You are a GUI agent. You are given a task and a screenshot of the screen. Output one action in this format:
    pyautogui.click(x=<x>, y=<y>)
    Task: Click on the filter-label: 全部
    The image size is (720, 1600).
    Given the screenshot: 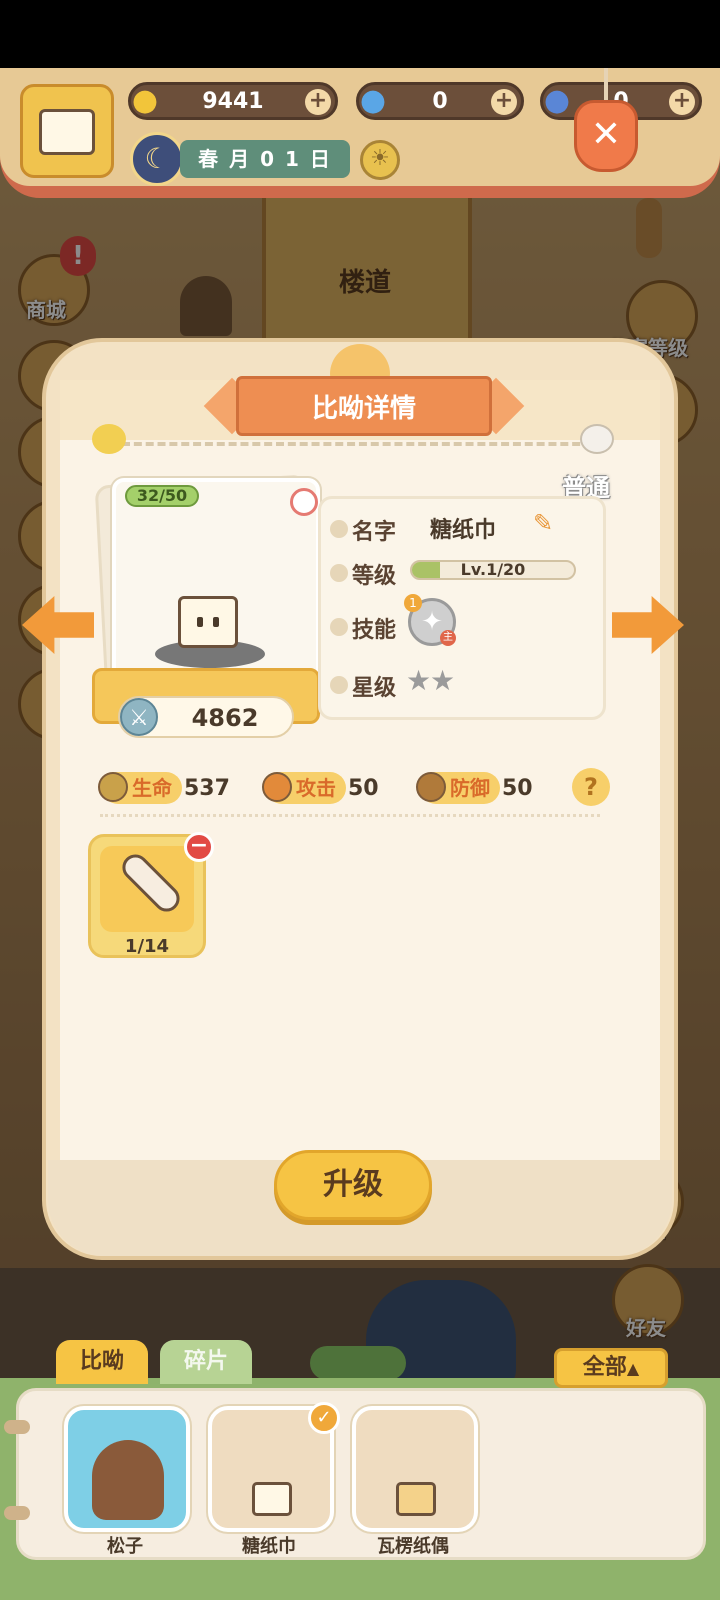 What is the action you would take?
    pyautogui.click(x=604, y=1367)
    